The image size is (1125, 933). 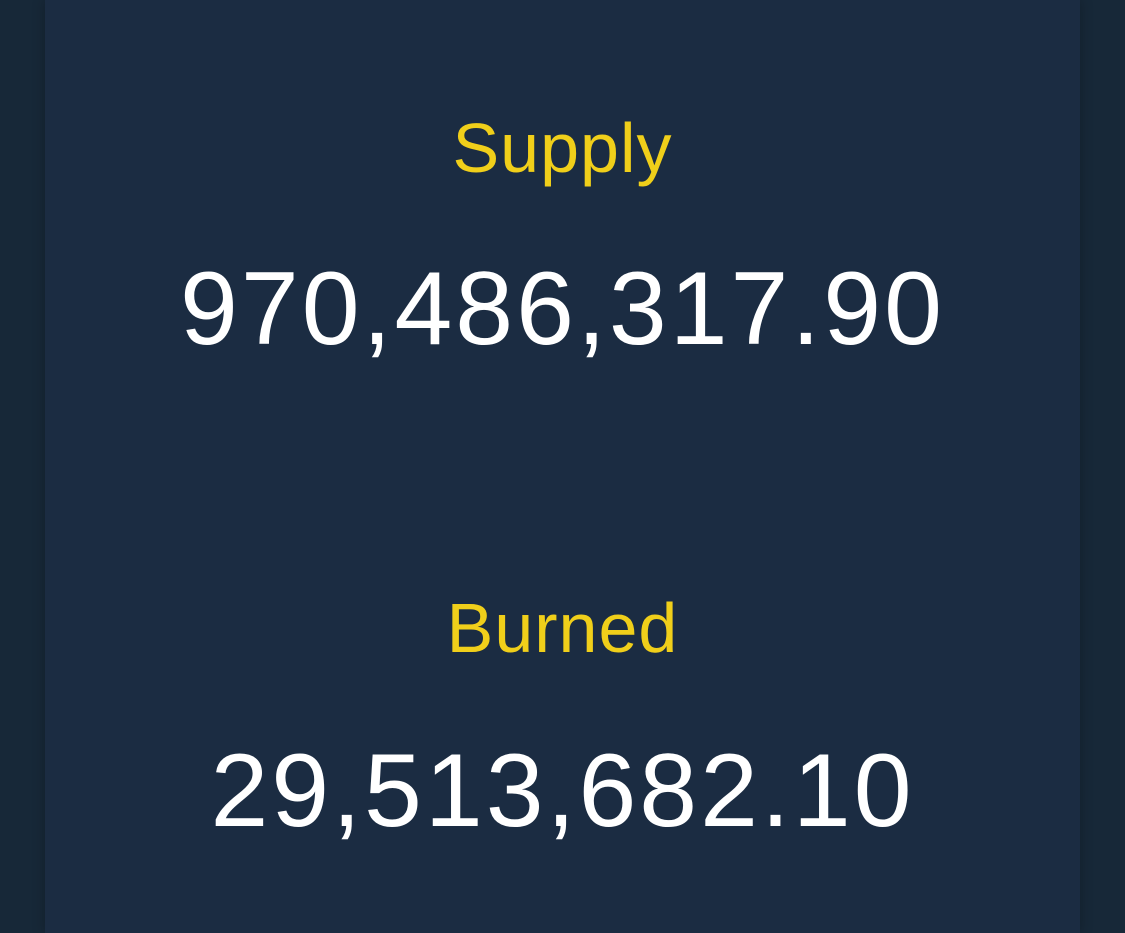 What do you see at coordinates (562, 148) in the screenshot?
I see `supply-label: Supply` at bounding box center [562, 148].